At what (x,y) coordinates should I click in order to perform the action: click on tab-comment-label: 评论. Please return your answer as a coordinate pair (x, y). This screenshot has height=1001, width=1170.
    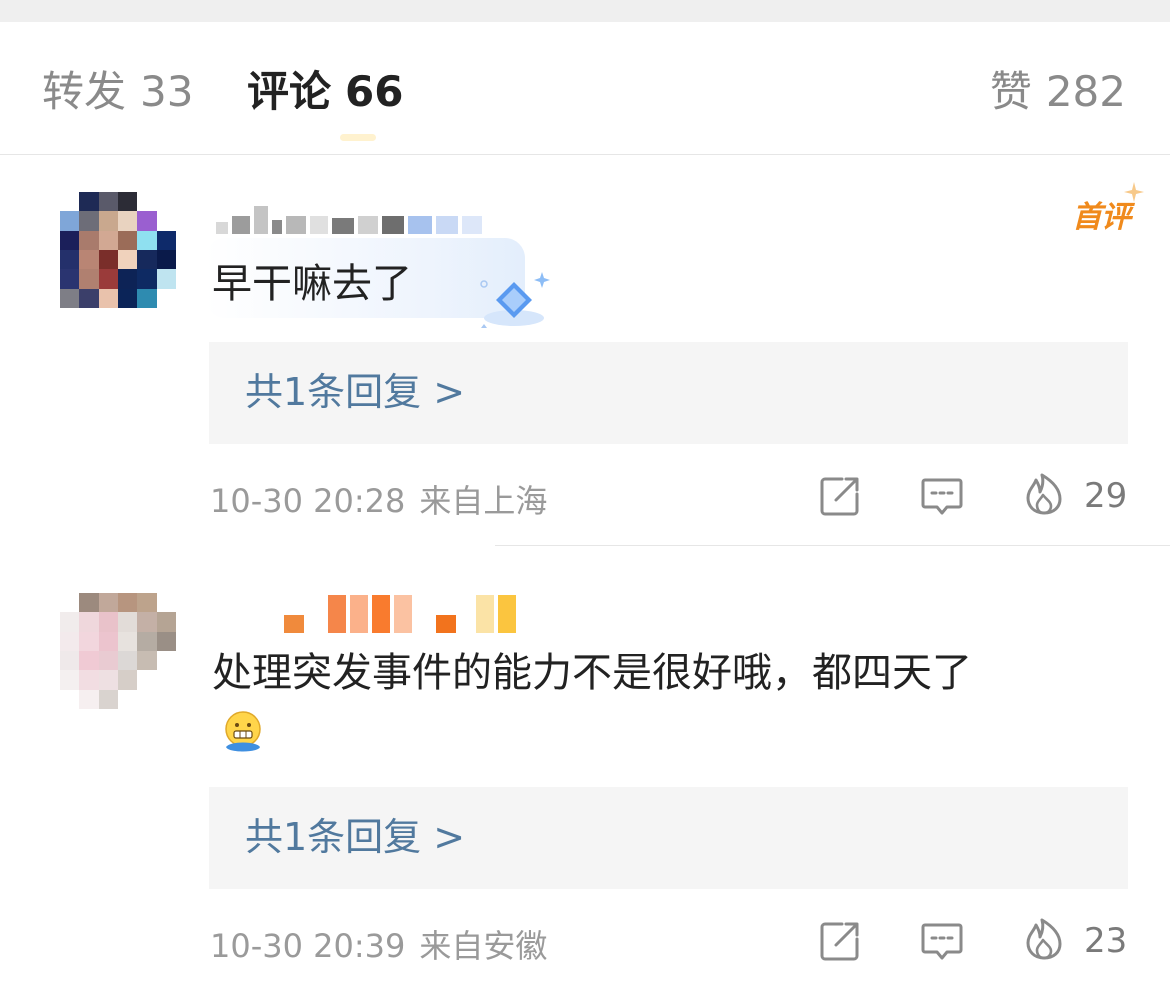
    Looking at the image, I should click on (289, 91).